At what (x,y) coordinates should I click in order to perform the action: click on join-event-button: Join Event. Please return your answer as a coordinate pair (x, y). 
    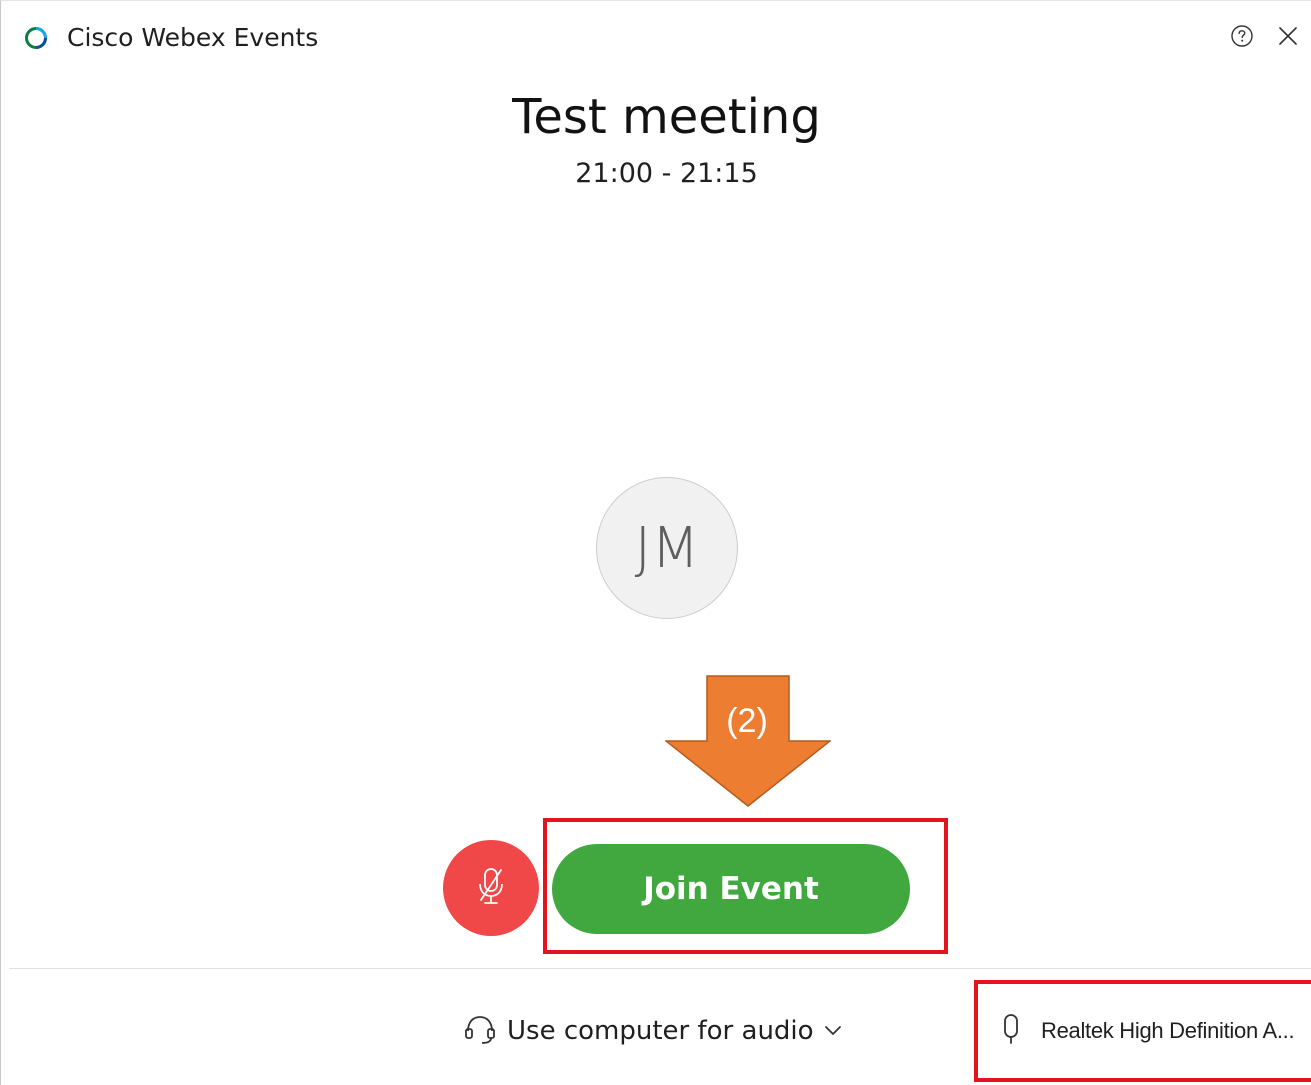
    Looking at the image, I should click on (731, 889).